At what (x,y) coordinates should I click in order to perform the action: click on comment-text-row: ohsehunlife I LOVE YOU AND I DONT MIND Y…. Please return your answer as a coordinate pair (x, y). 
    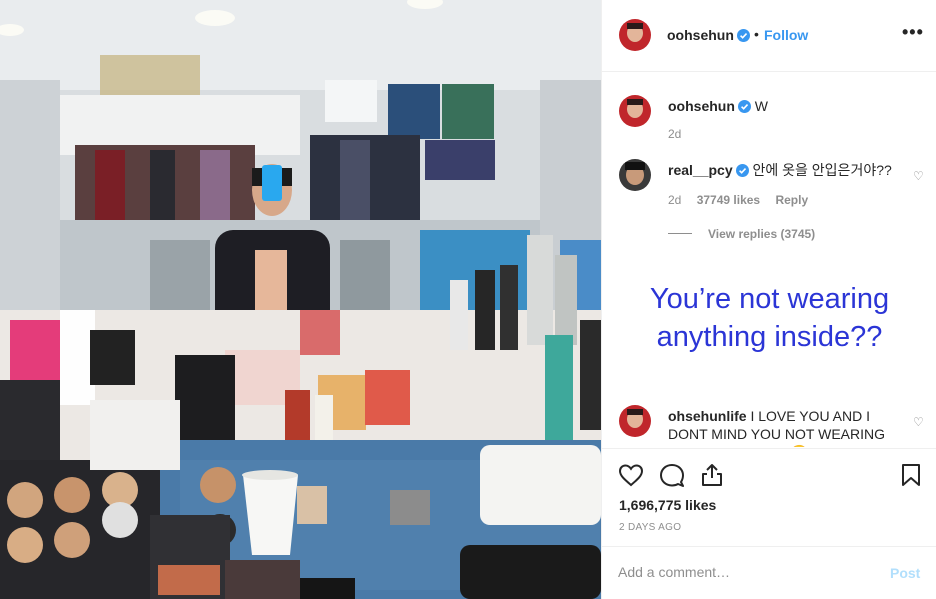
    Looking at the image, I should click on (785, 427).